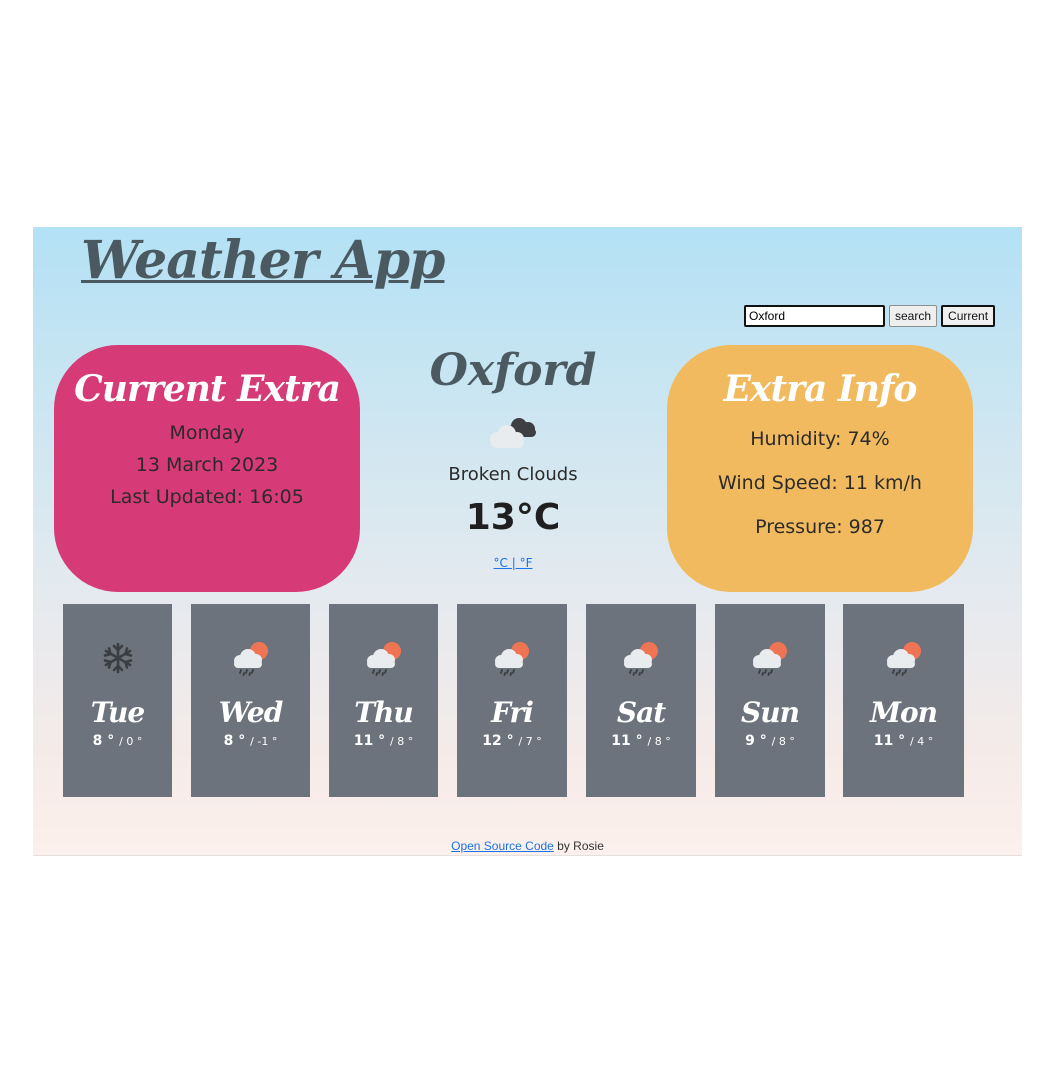 The width and height of the screenshot is (1056, 1084). What do you see at coordinates (513, 563) in the screenshot?
I see `unit-toggle-link: °C | °F` at bounding box center [513, 563].